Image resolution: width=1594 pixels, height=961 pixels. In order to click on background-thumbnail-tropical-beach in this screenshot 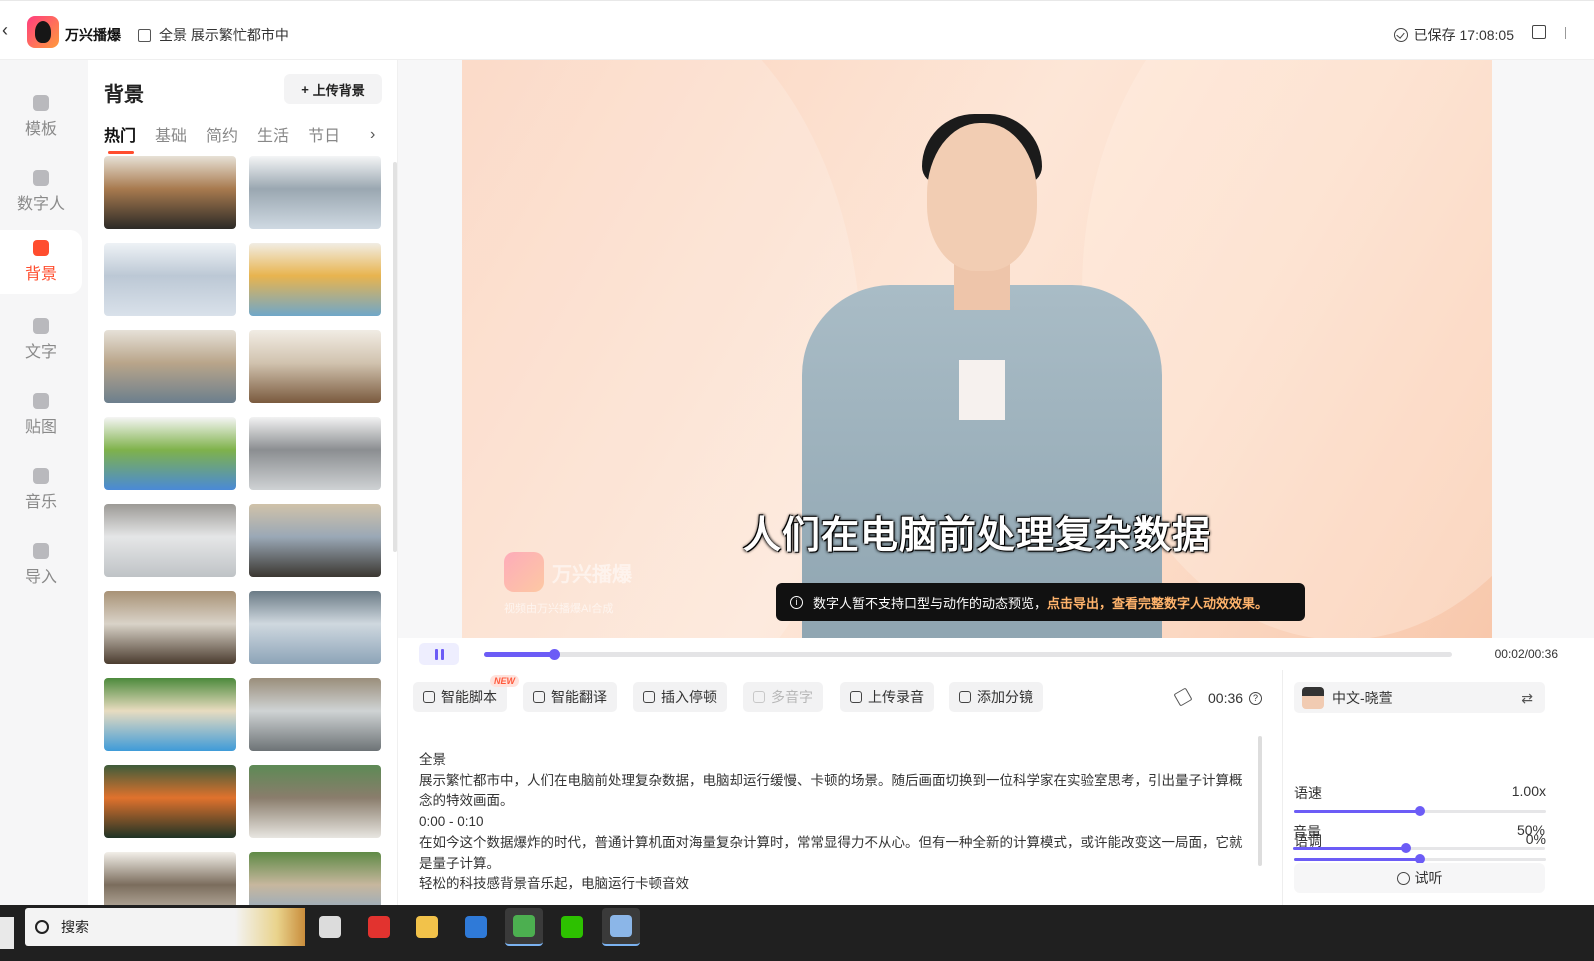, I will do `click(170, 714)`.